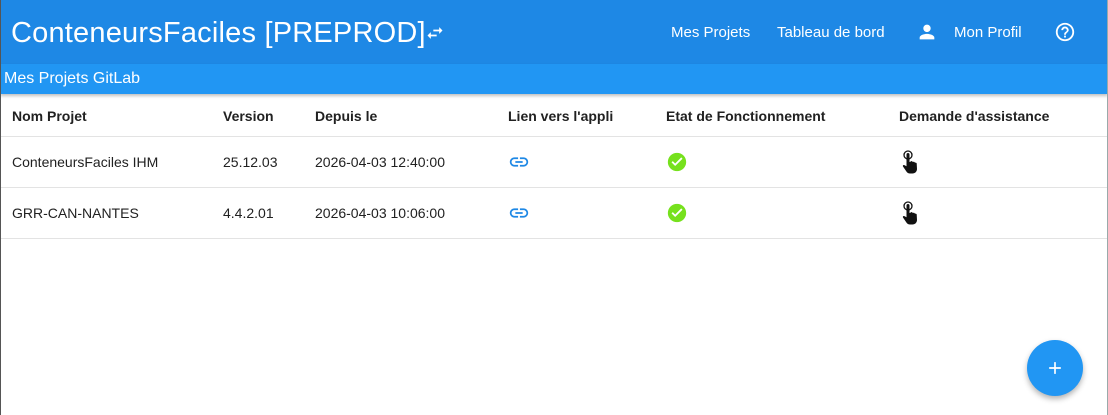 This screenshot has height=415, width=1108. I want to click on nav-tableau-de-bord: Tableau de bord, so click(831, 32).